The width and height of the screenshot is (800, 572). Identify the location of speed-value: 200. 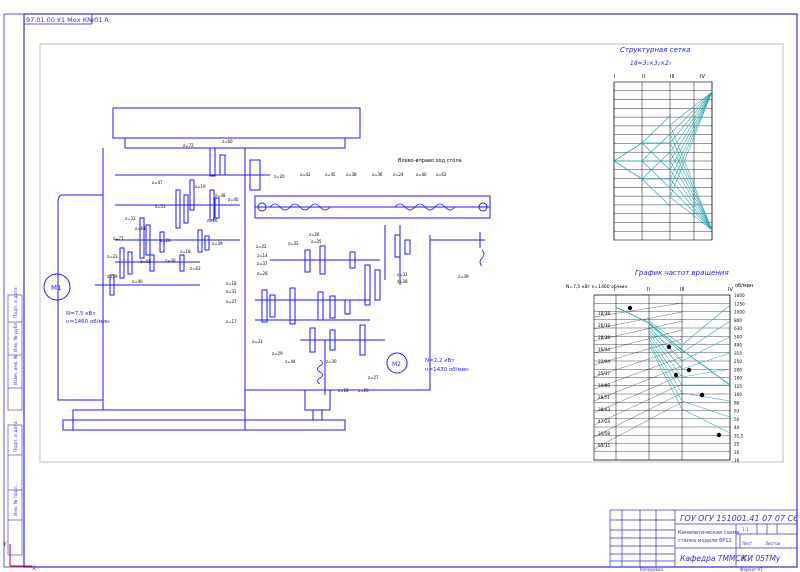
(738, 369).